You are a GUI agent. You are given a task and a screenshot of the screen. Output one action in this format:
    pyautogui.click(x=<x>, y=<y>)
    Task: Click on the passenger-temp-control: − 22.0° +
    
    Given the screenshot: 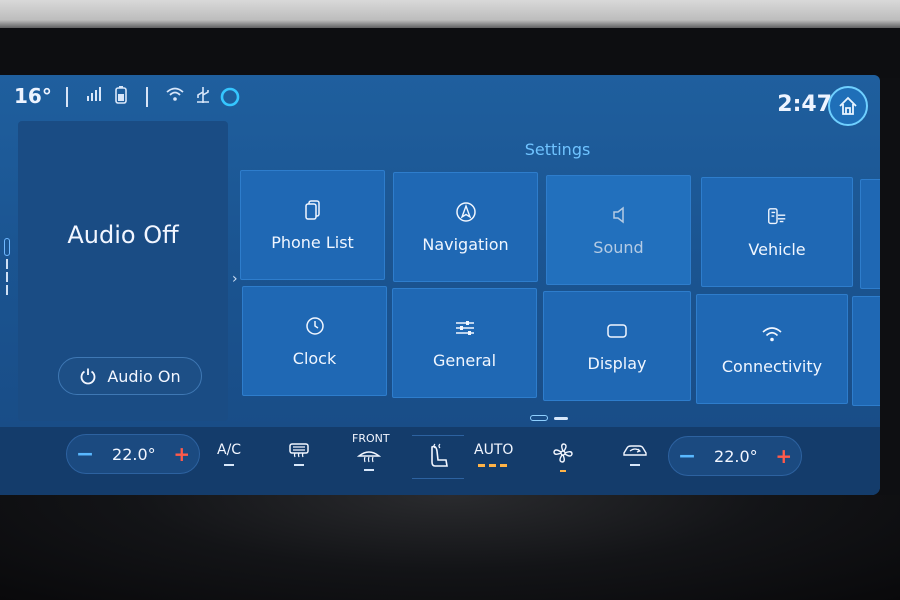 What is the action you would take?
    pyautogui.click(x=735, y=456)
    